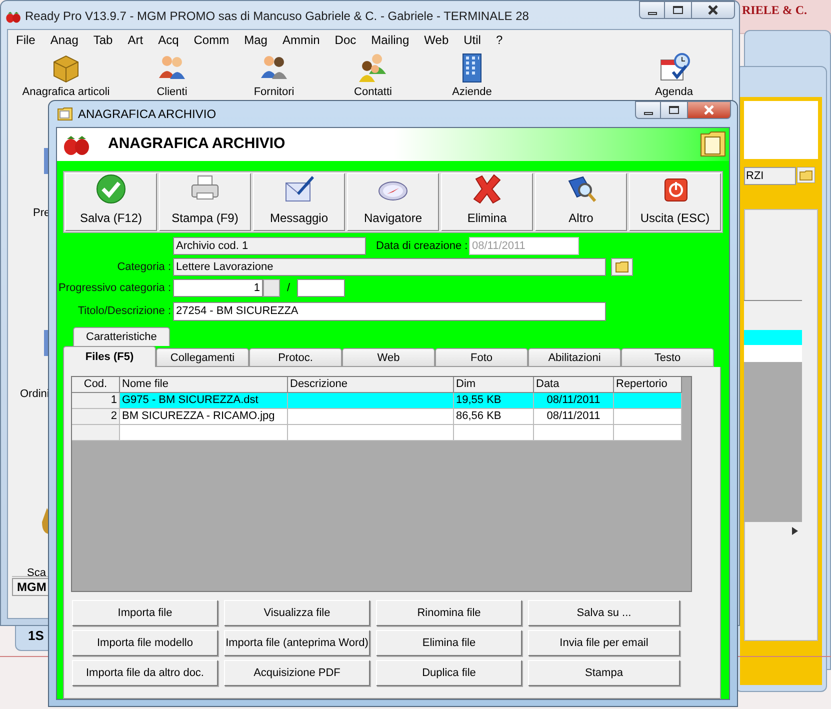 Image resolution: width=831 pixels, height=709 pixels. Describe the element at coordinates (295, 357) in the screenshot. I see `tab: Protoc.` at that location.